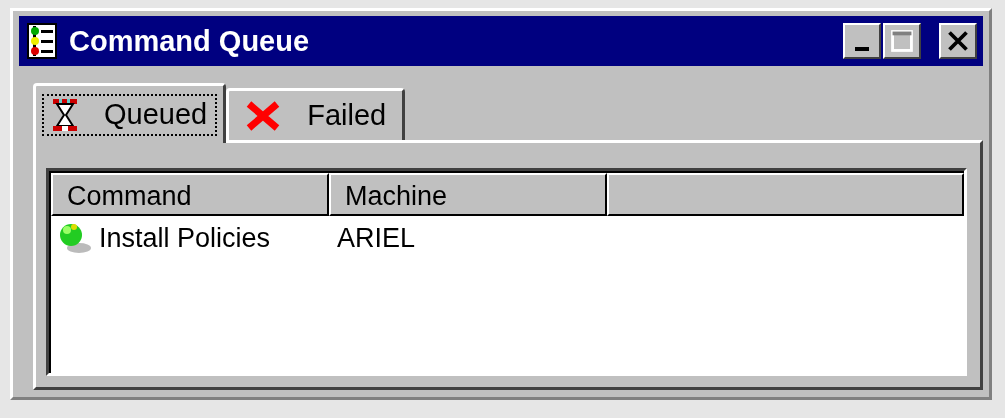 The image size is (1005, 418). I want to click on cross-icon, so click(263, 115).